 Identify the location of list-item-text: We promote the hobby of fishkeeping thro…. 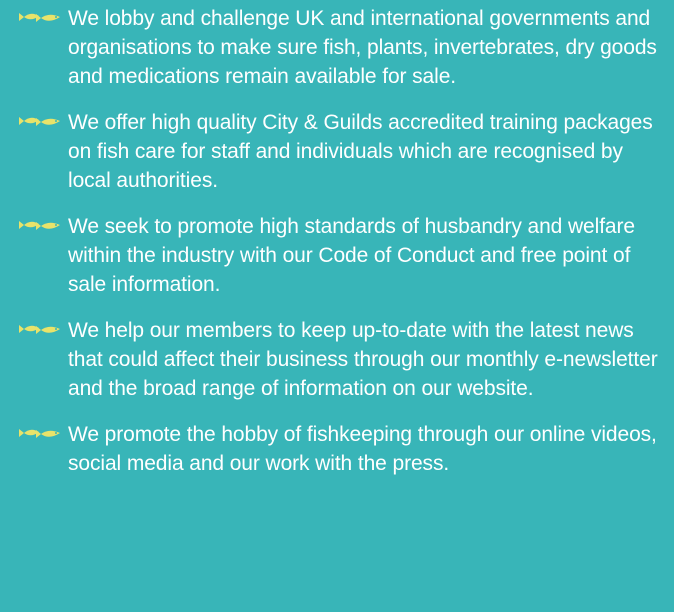
(362, 449).